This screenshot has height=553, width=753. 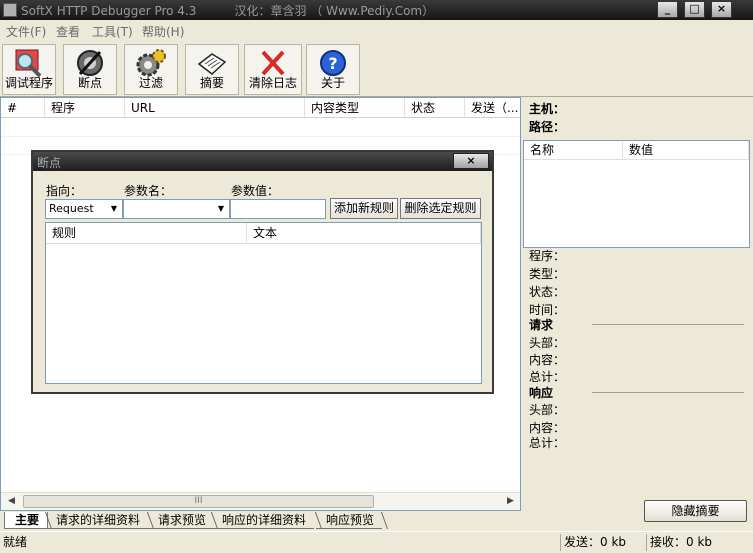 I want to click on direction-select: Request ▼, so click(x=84, y=209).